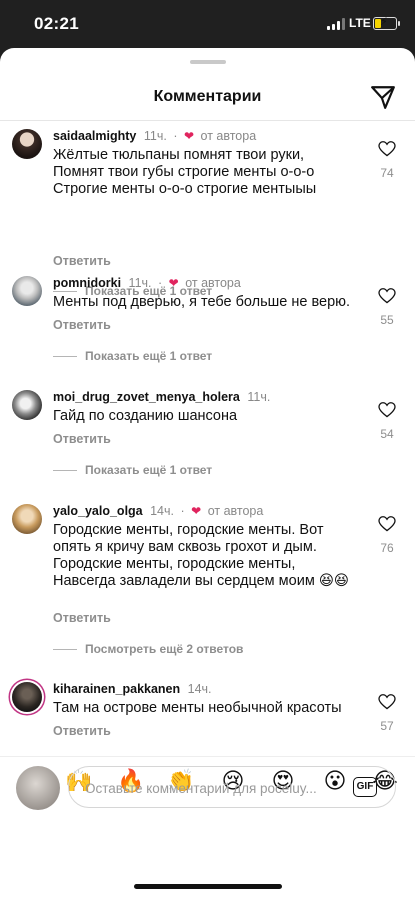 This screenshot has height=900, width=415. I want to click on comment-composer: GIF, so click(232, 787).